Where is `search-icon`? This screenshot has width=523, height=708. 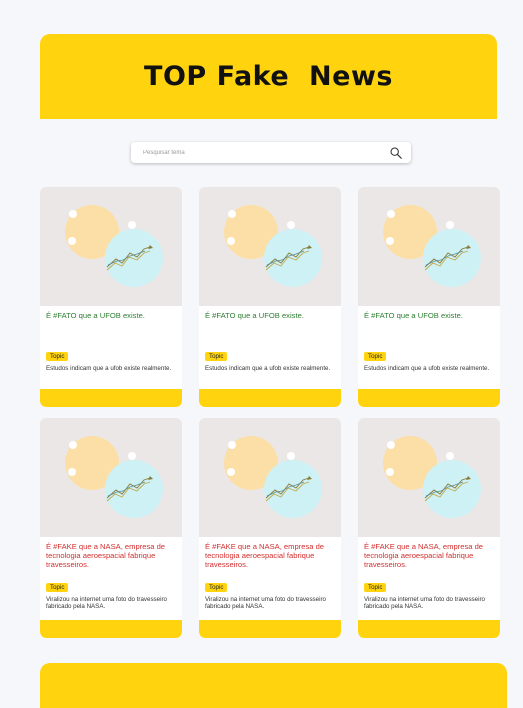
search-icon is located at coordinates (396, 153).